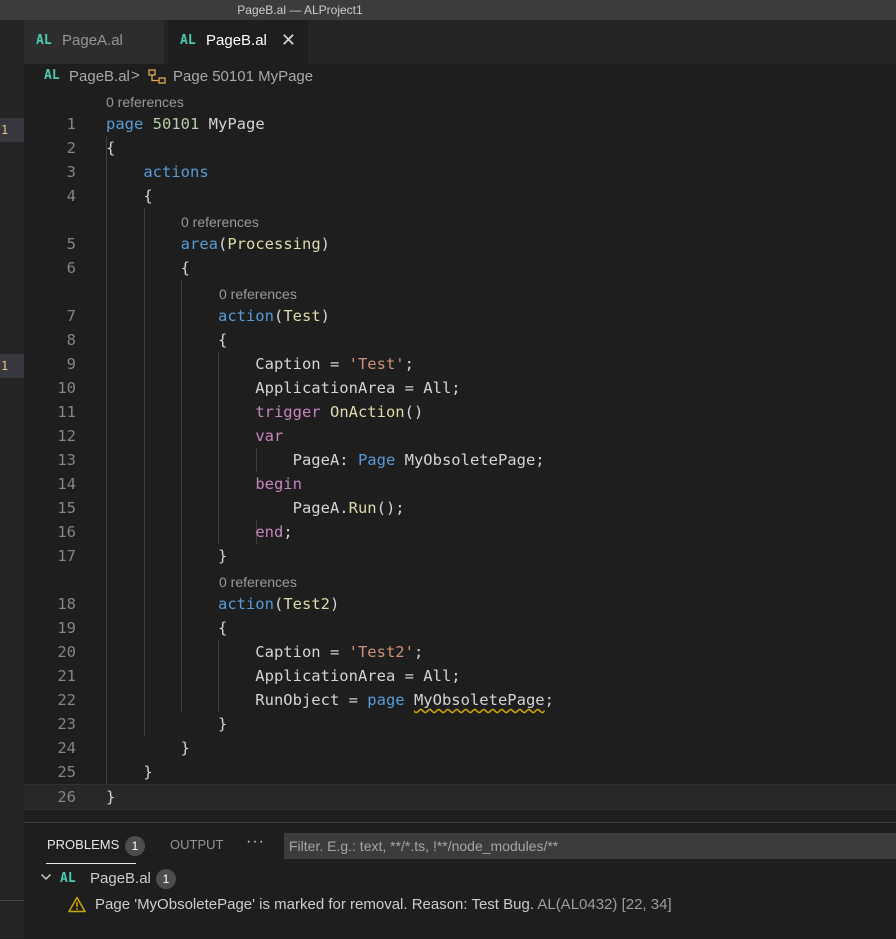  What do you see at coordinates (460, 244) in the screenshot?
I see `code-line: 5 area(Processing)` at bounding box center [460, 244].